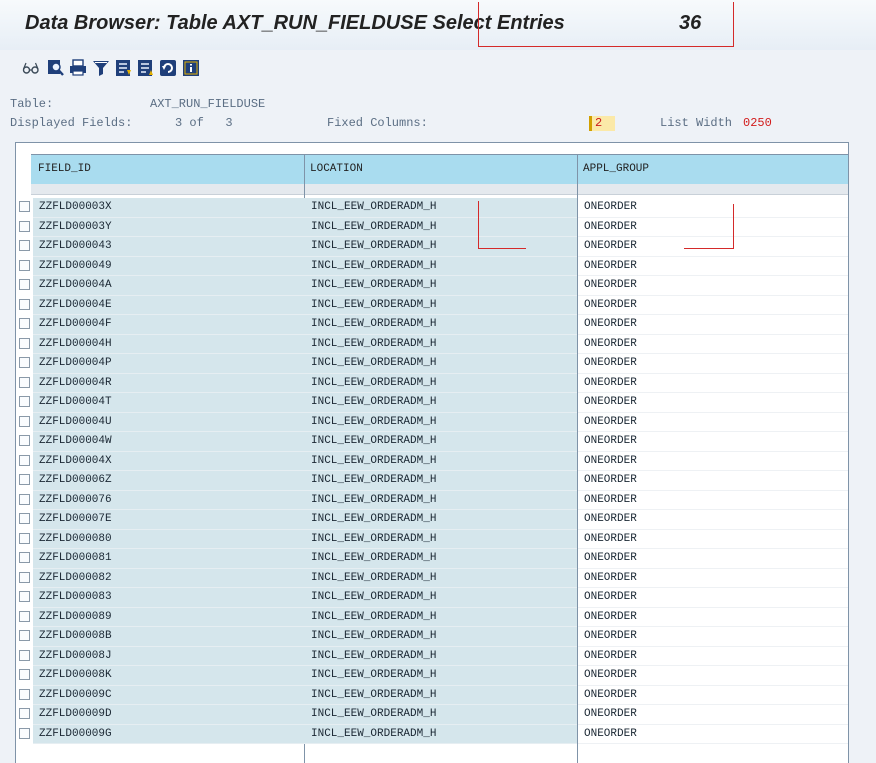  What do you see at coordinates (176, 656) in the screenshot?
I see `cell-field-id: ZZFLD00008J` at bounding box center [176, 656].